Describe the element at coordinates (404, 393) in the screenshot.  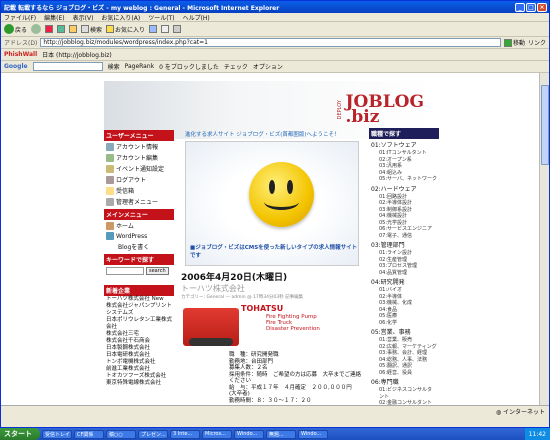
I see `job-subcategory: 01:ビジネスコンサルタント` at that location.